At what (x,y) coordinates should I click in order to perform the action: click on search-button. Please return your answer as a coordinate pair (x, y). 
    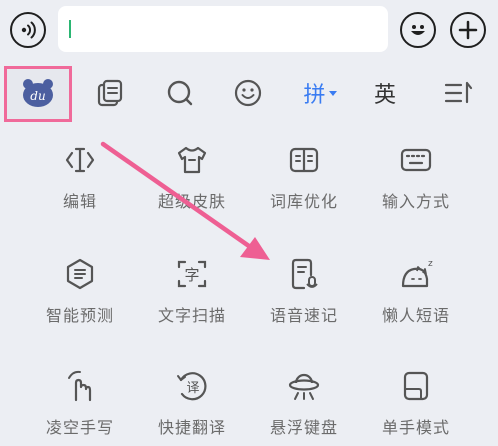
    Looking at the image, I should click on (180, 93).